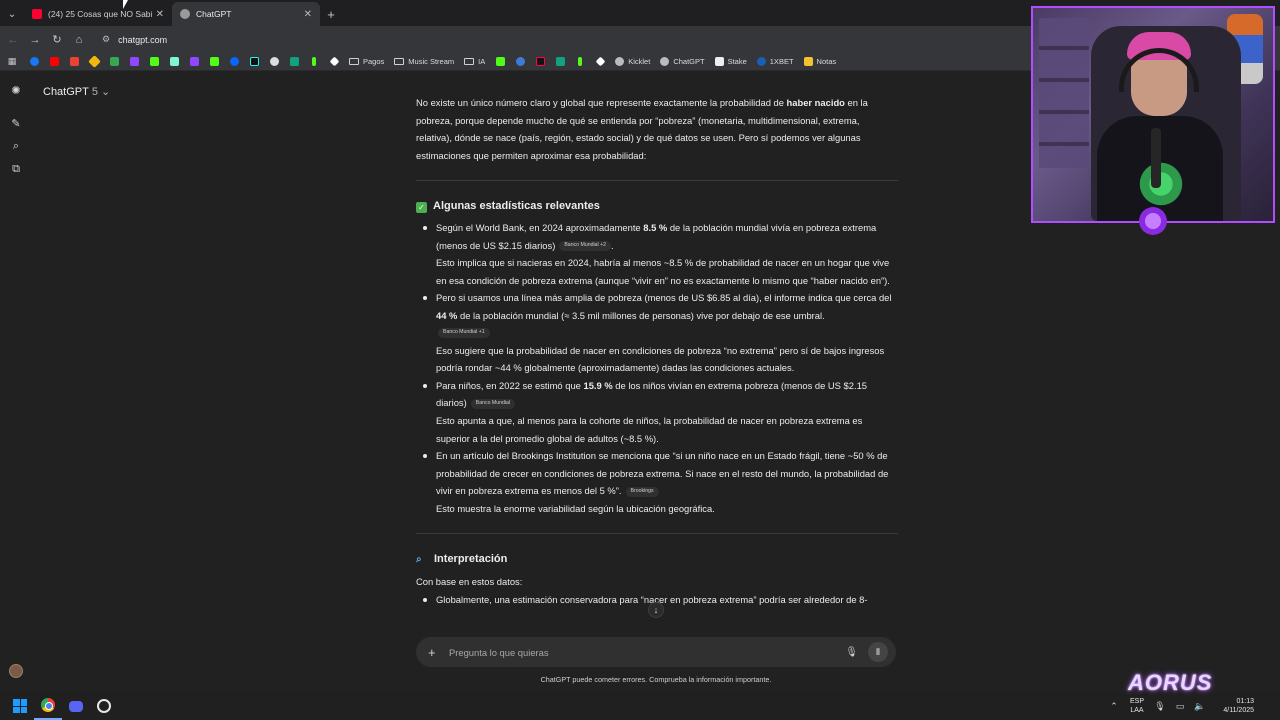  Describe the element at coordinates (57, 40) in the screenshot. I see `reload-icon: ↻` at that location.